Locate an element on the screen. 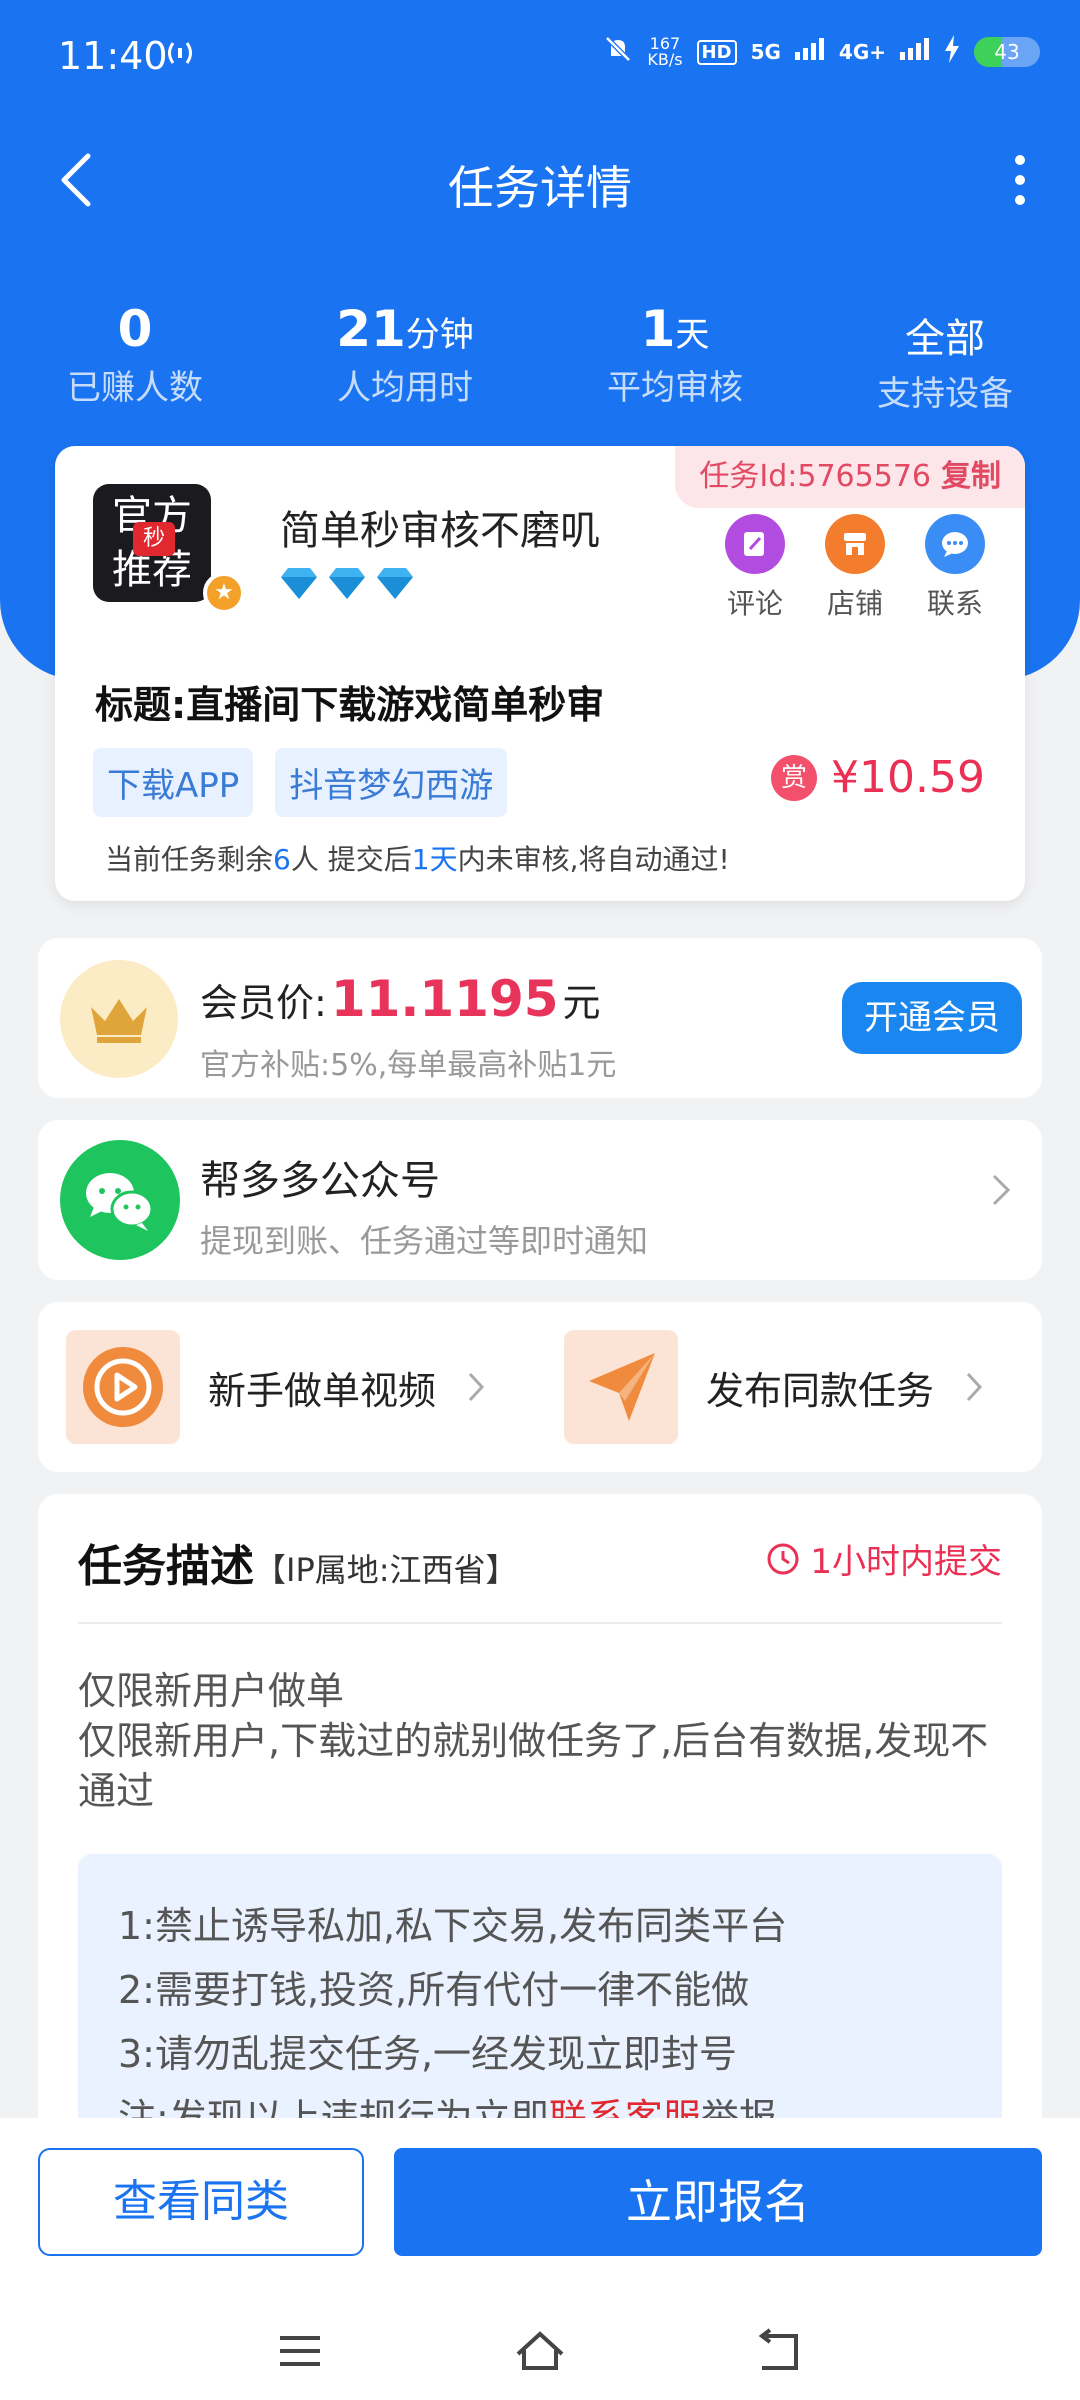 The image size is (1080, 2400). copy-id-button: 复制 is located at coordinates (971, 476).